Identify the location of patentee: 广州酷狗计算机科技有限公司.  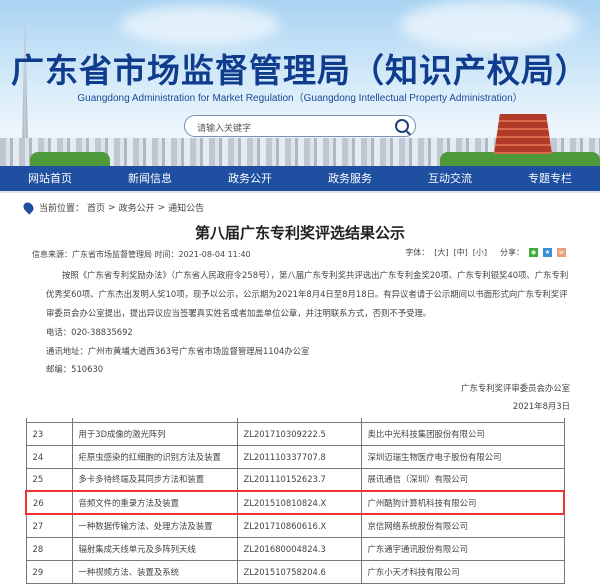
(462, 502).